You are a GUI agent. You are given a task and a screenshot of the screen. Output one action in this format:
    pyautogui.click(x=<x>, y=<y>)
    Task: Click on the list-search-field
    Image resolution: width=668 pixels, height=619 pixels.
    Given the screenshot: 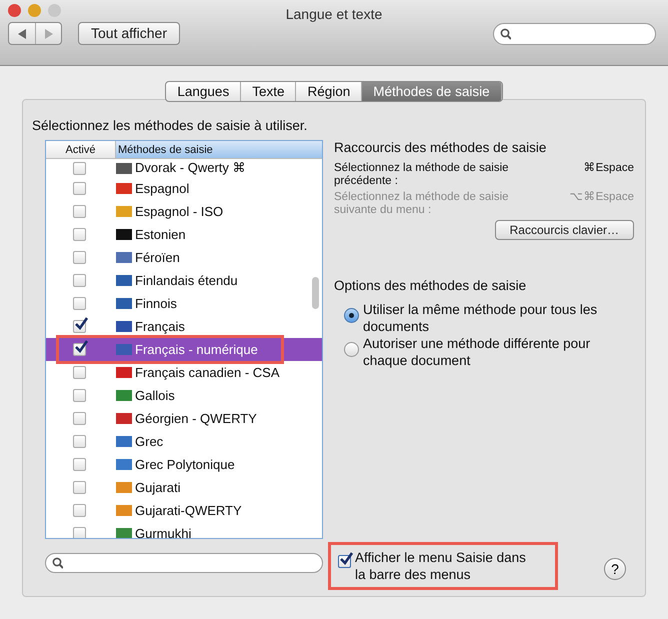 What is the action you would take?
    pyautogui.click(x=184, y=563)
    